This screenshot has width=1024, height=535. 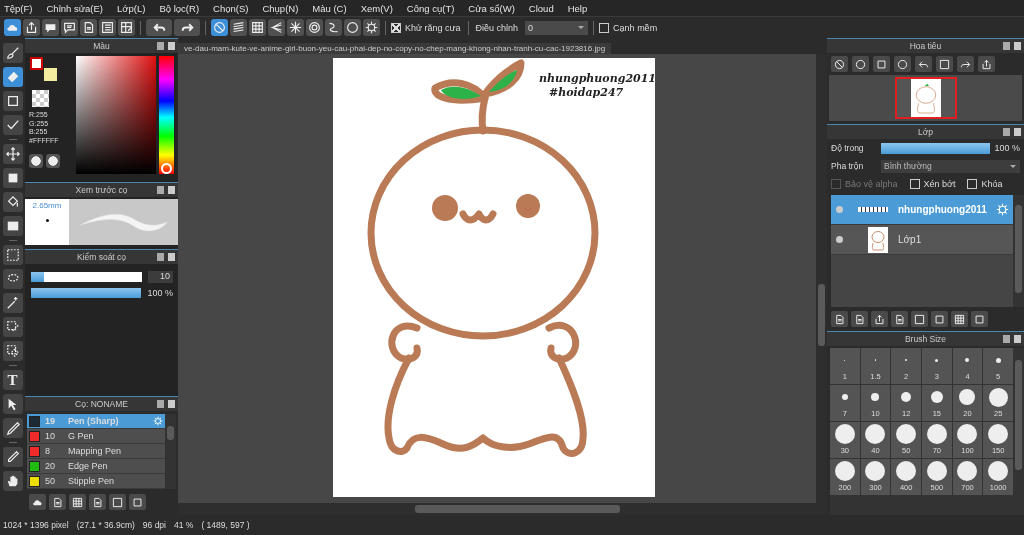 What do you see at coordinates (96, 481) in the screenshot?
I see `brush-item: 50 Stipple Pen` at bounding box center [96, 481].